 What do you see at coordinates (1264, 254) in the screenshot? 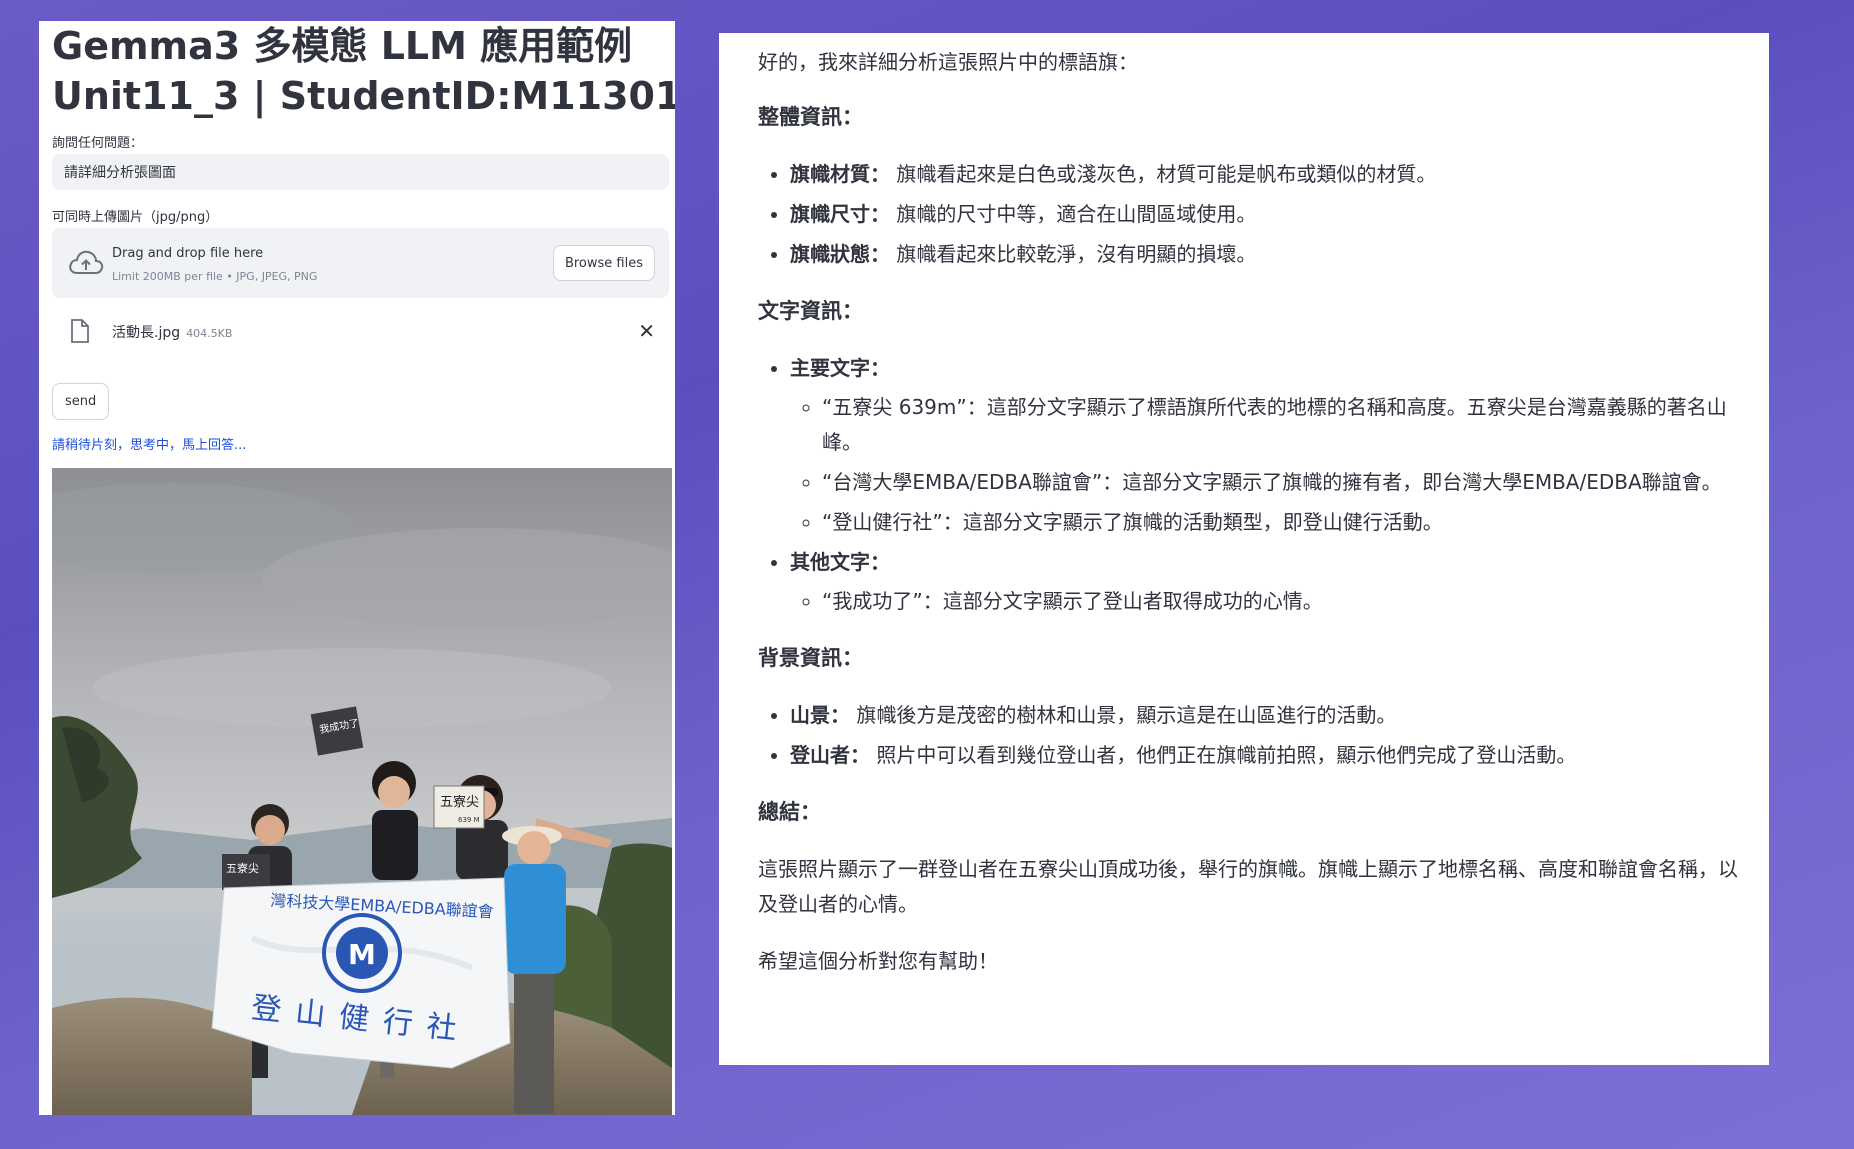
I see `list-item: 旗幟狀態： 旗幟看起來比較乾淨，沒有明顯的損壞。` at bounding box center [1264, 254].